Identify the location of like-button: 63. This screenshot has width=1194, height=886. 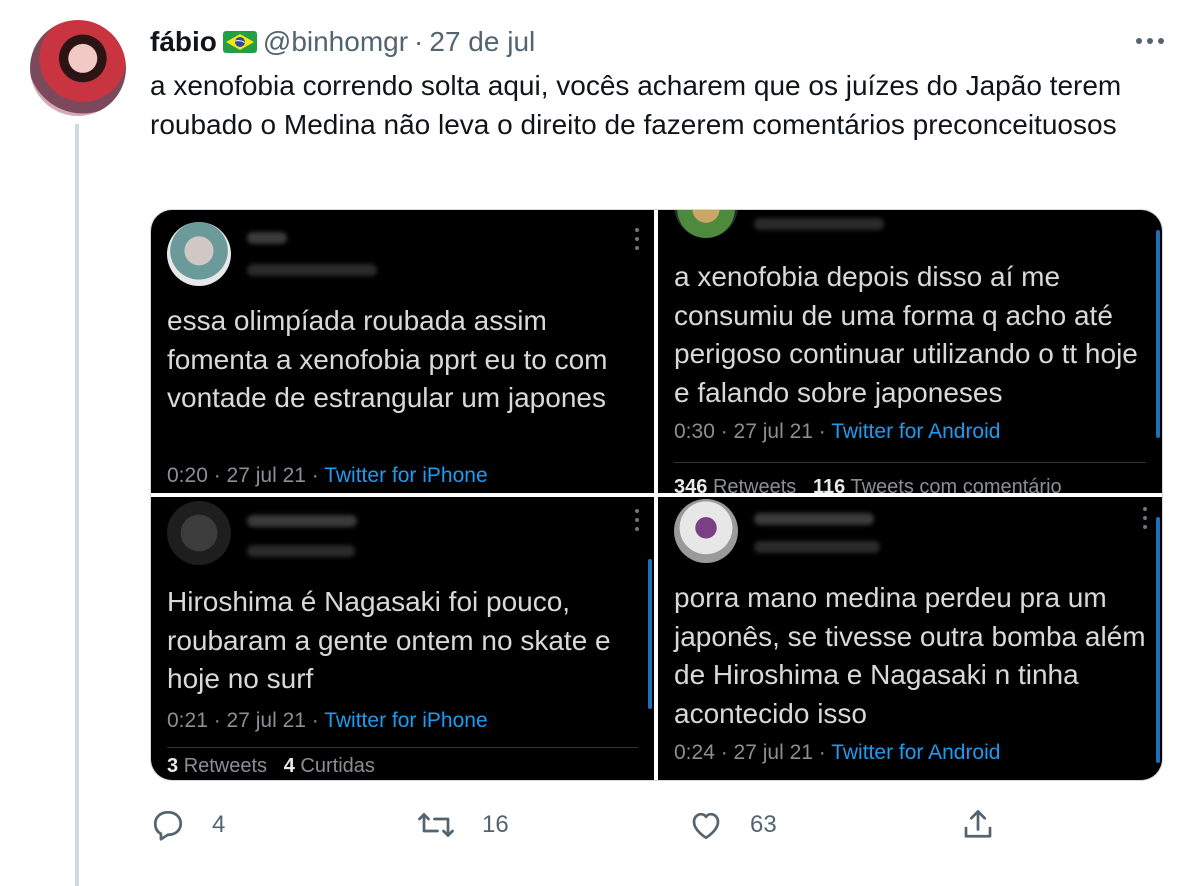
(732, 825).